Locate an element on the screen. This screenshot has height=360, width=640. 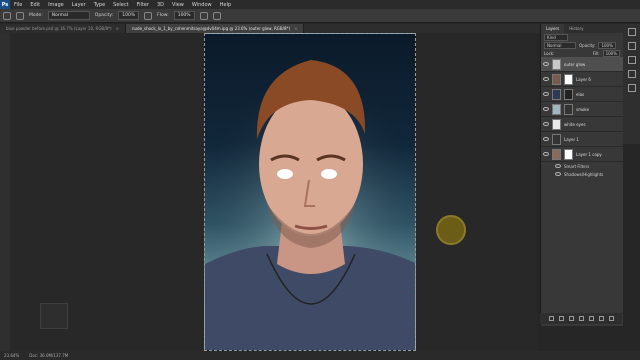
link-layers-icon is located at coordinates (551, 318).